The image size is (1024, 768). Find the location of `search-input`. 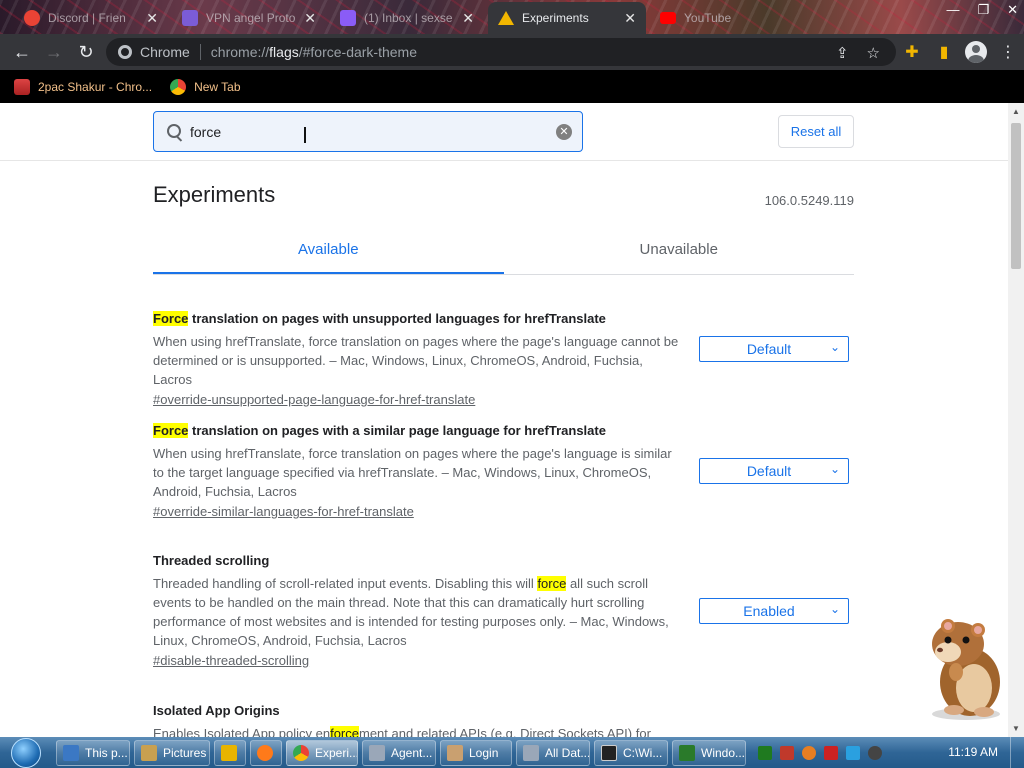

search-input is located at coordinates (360, 131).